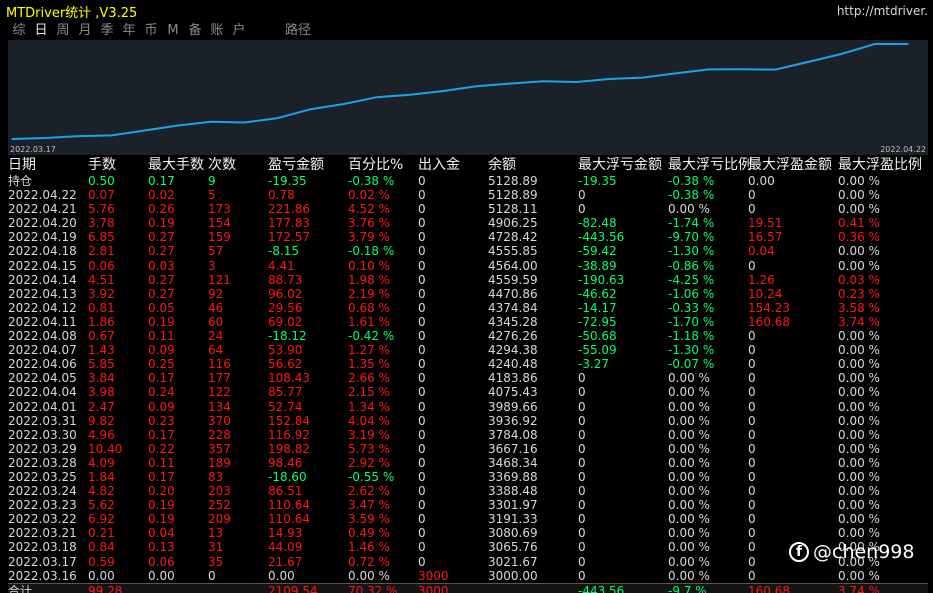 The image size is (933, 593). I want to click on cell: -82.48, so click(597, 223).